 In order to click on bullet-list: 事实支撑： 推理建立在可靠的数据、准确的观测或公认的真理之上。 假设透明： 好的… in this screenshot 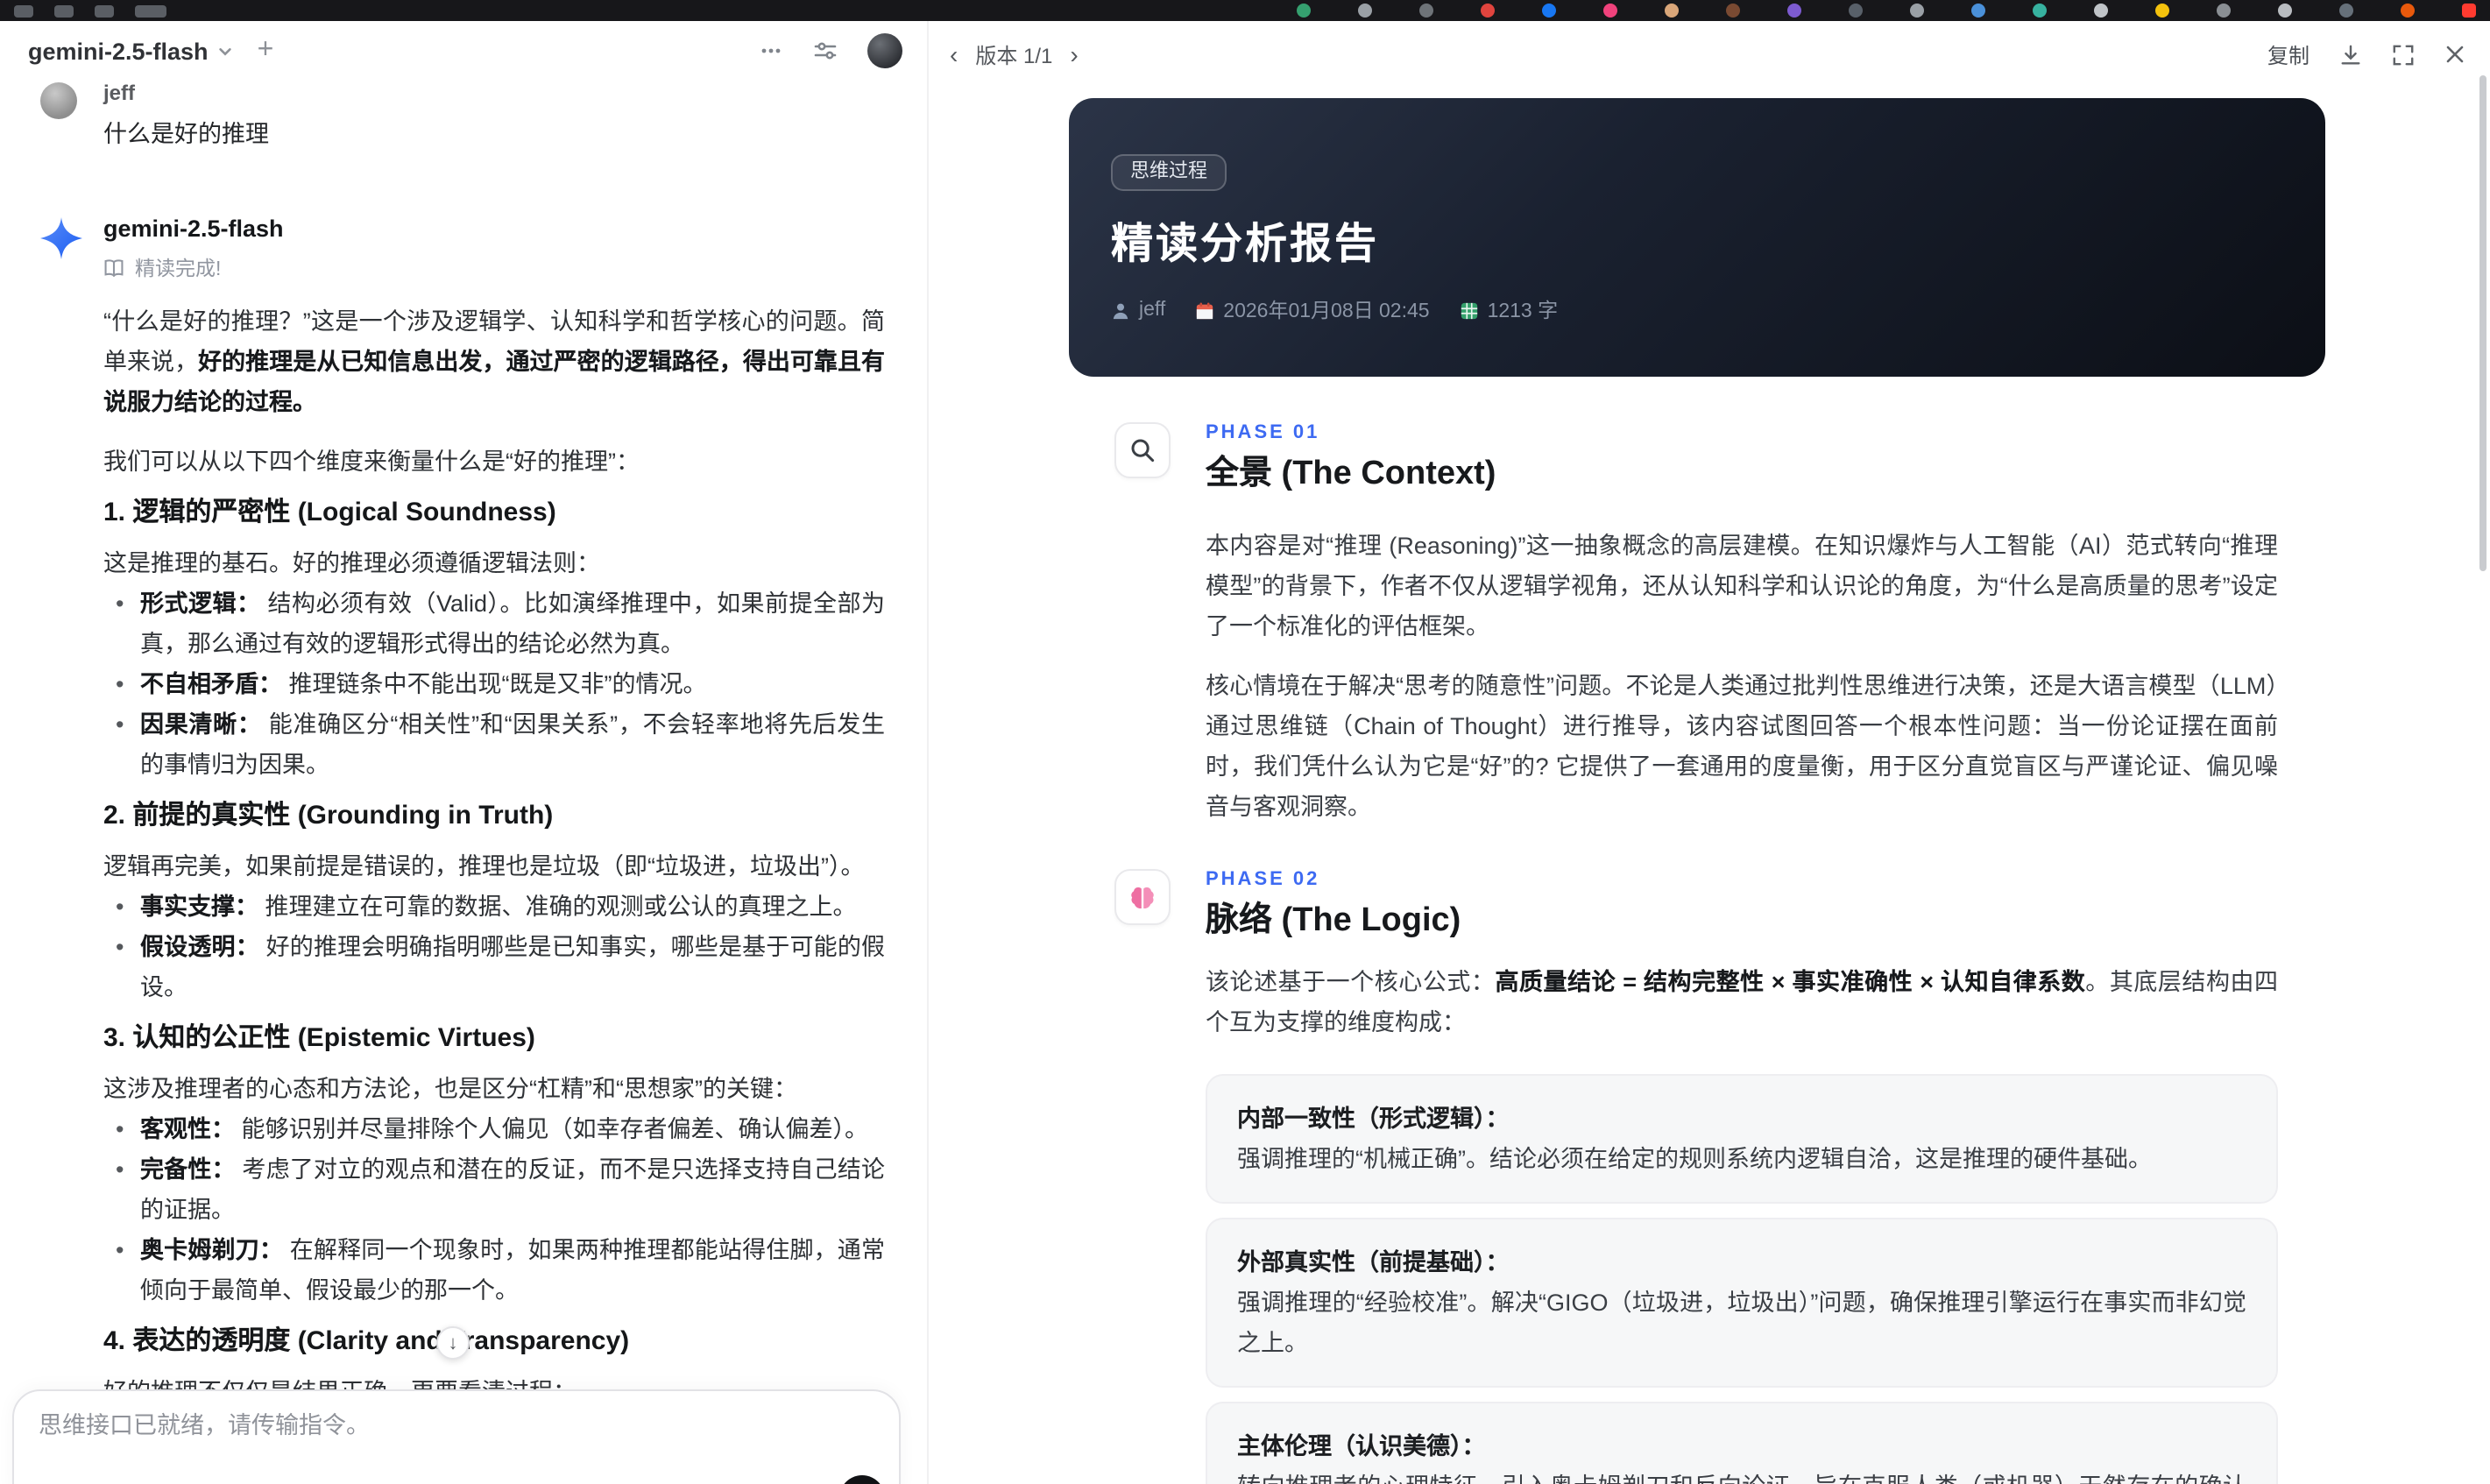, I will do `click(494, 947)`.